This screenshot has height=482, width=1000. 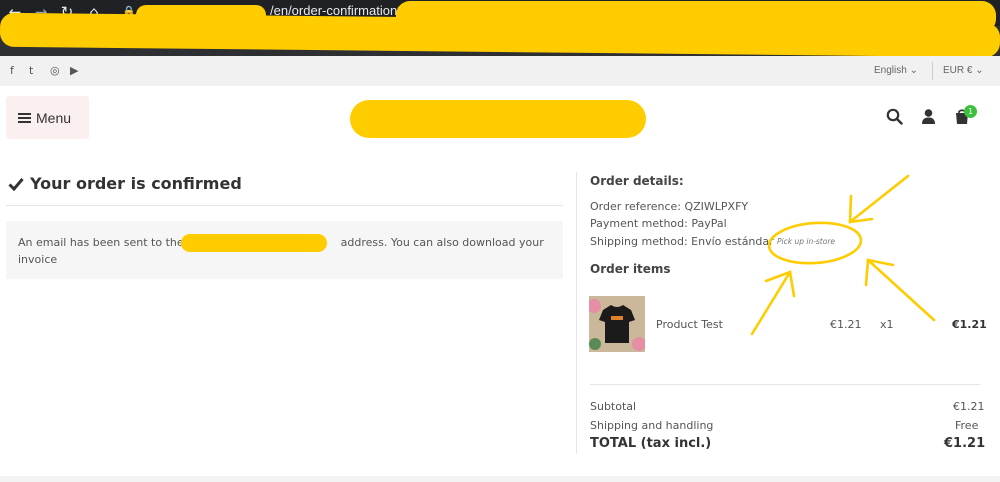 I want to click on product-thumbnail, so click(x=617, y=324).